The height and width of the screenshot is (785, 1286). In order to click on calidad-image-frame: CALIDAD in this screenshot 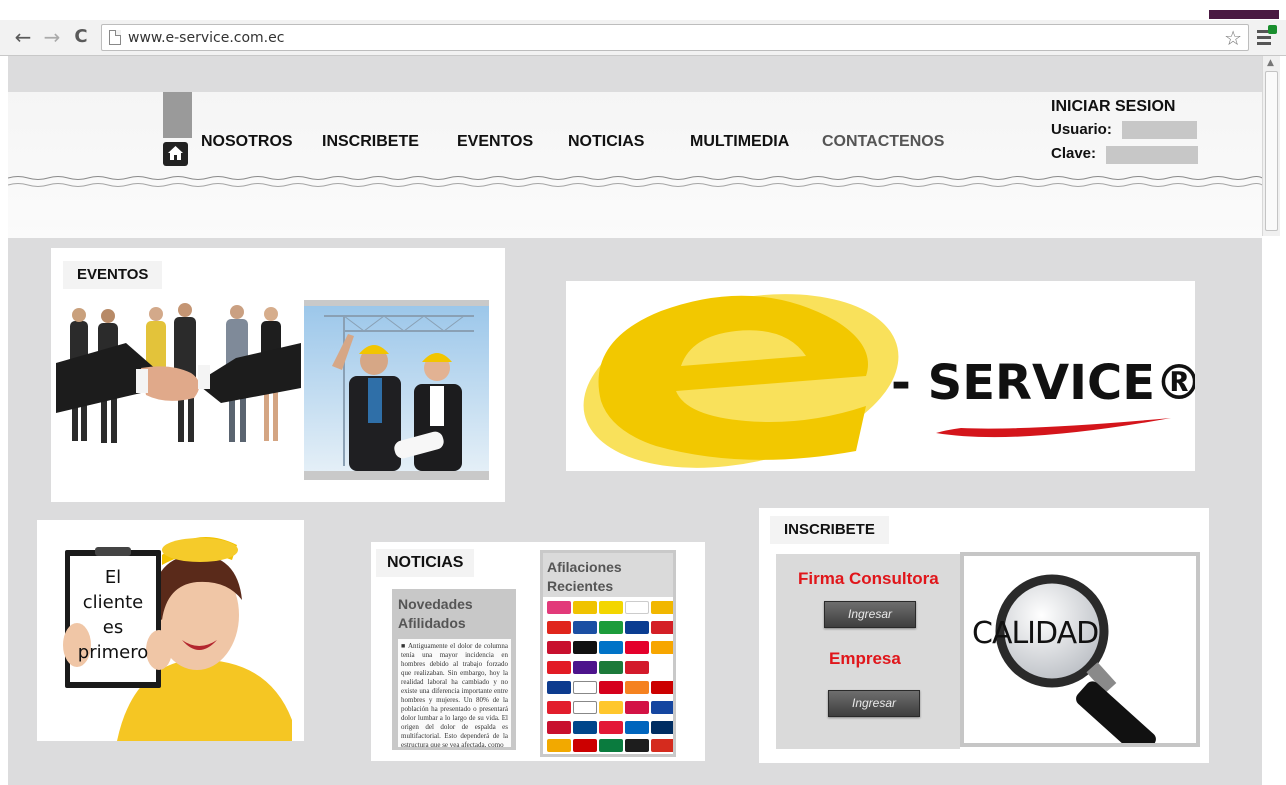, I will do `click(1080, 649)`.